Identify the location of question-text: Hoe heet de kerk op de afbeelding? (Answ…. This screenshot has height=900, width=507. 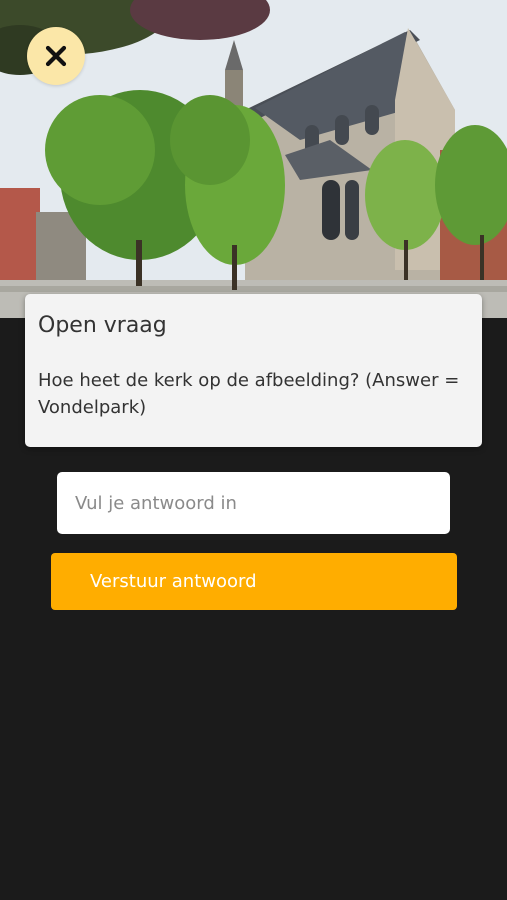
(249, 394).